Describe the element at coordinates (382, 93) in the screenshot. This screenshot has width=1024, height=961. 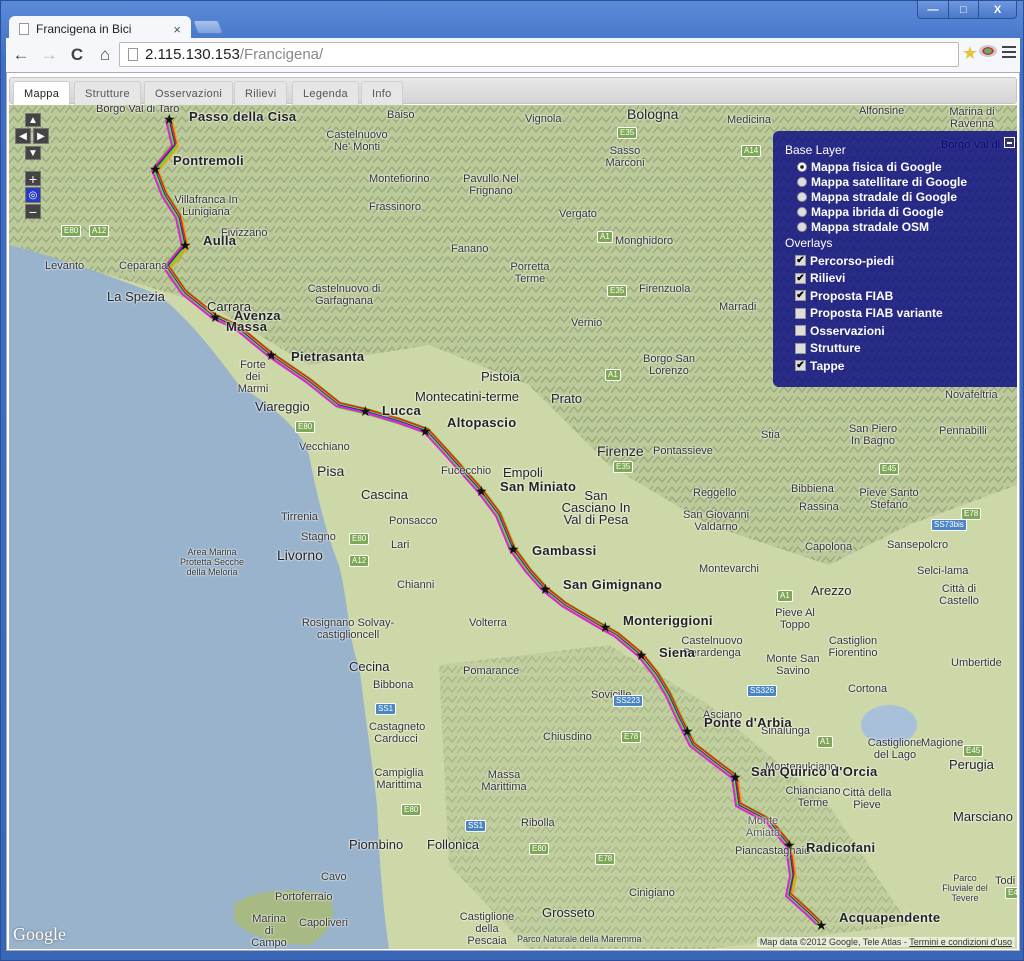
I see `tab-info: Info` at that location.